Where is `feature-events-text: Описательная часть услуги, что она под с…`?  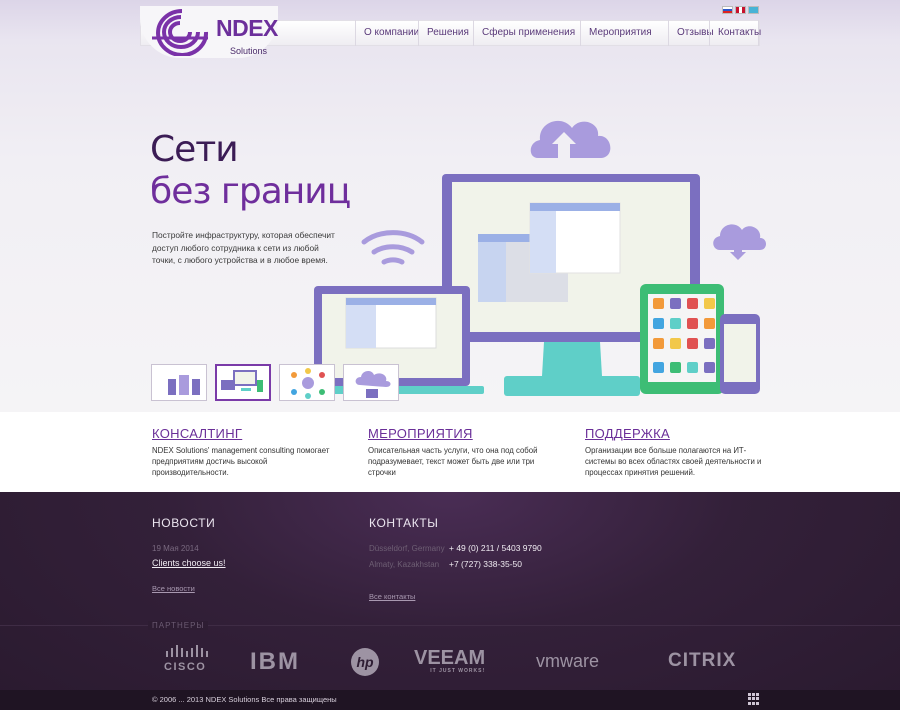 feature-events-text: Описательная часть услуги, что она под с… is located at coordinates (453, 461).